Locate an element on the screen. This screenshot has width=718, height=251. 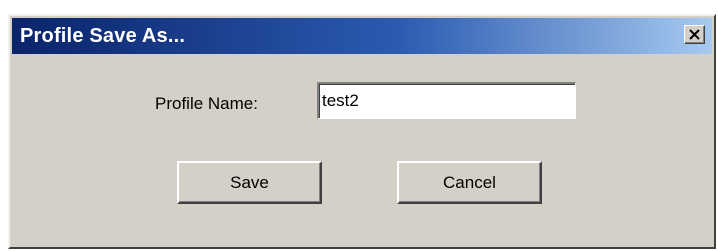
profile-name-label: Profile Name: is located at coordinates (206, 103).